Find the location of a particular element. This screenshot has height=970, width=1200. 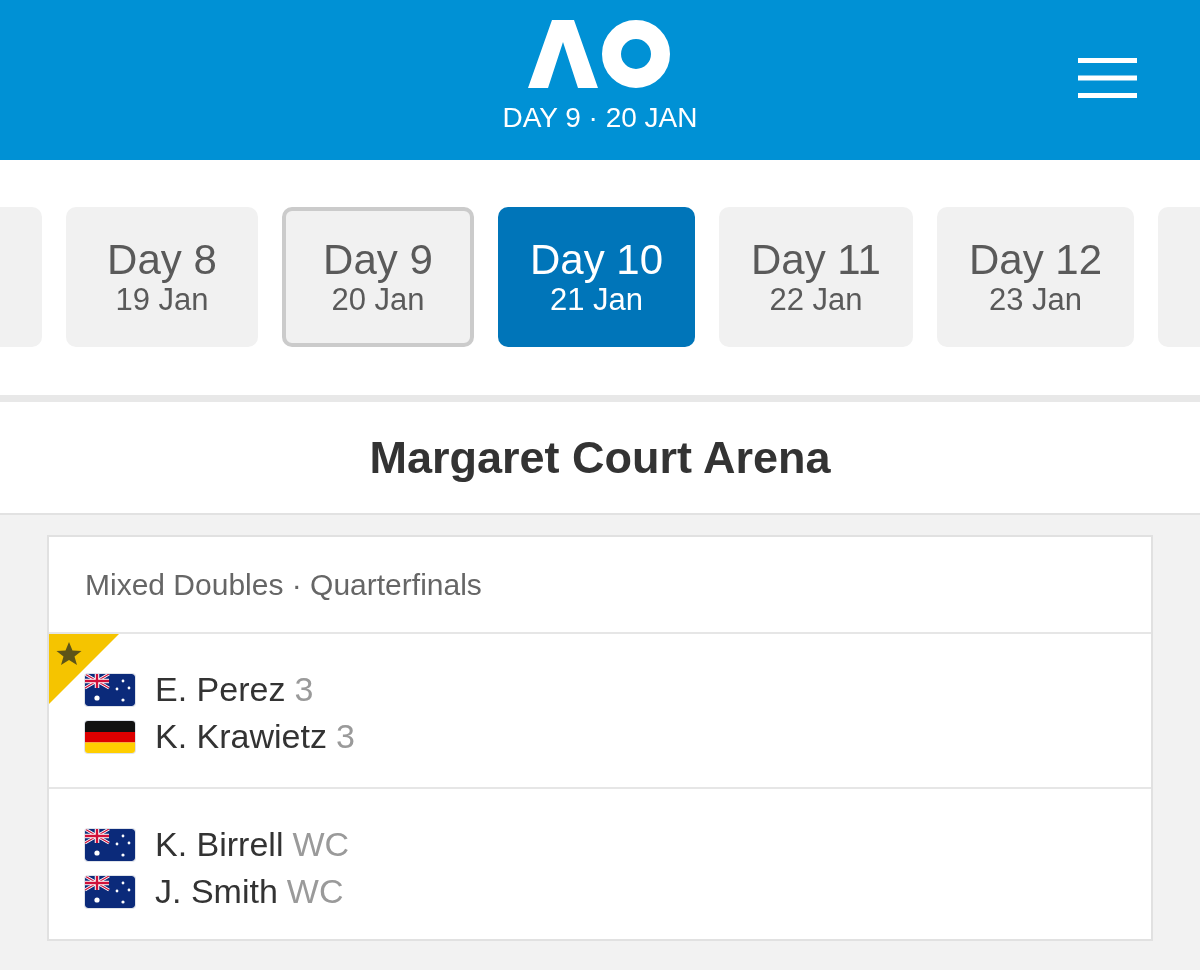

day-tab: Day 11 22 Jan is located at coordinates (816, 277).